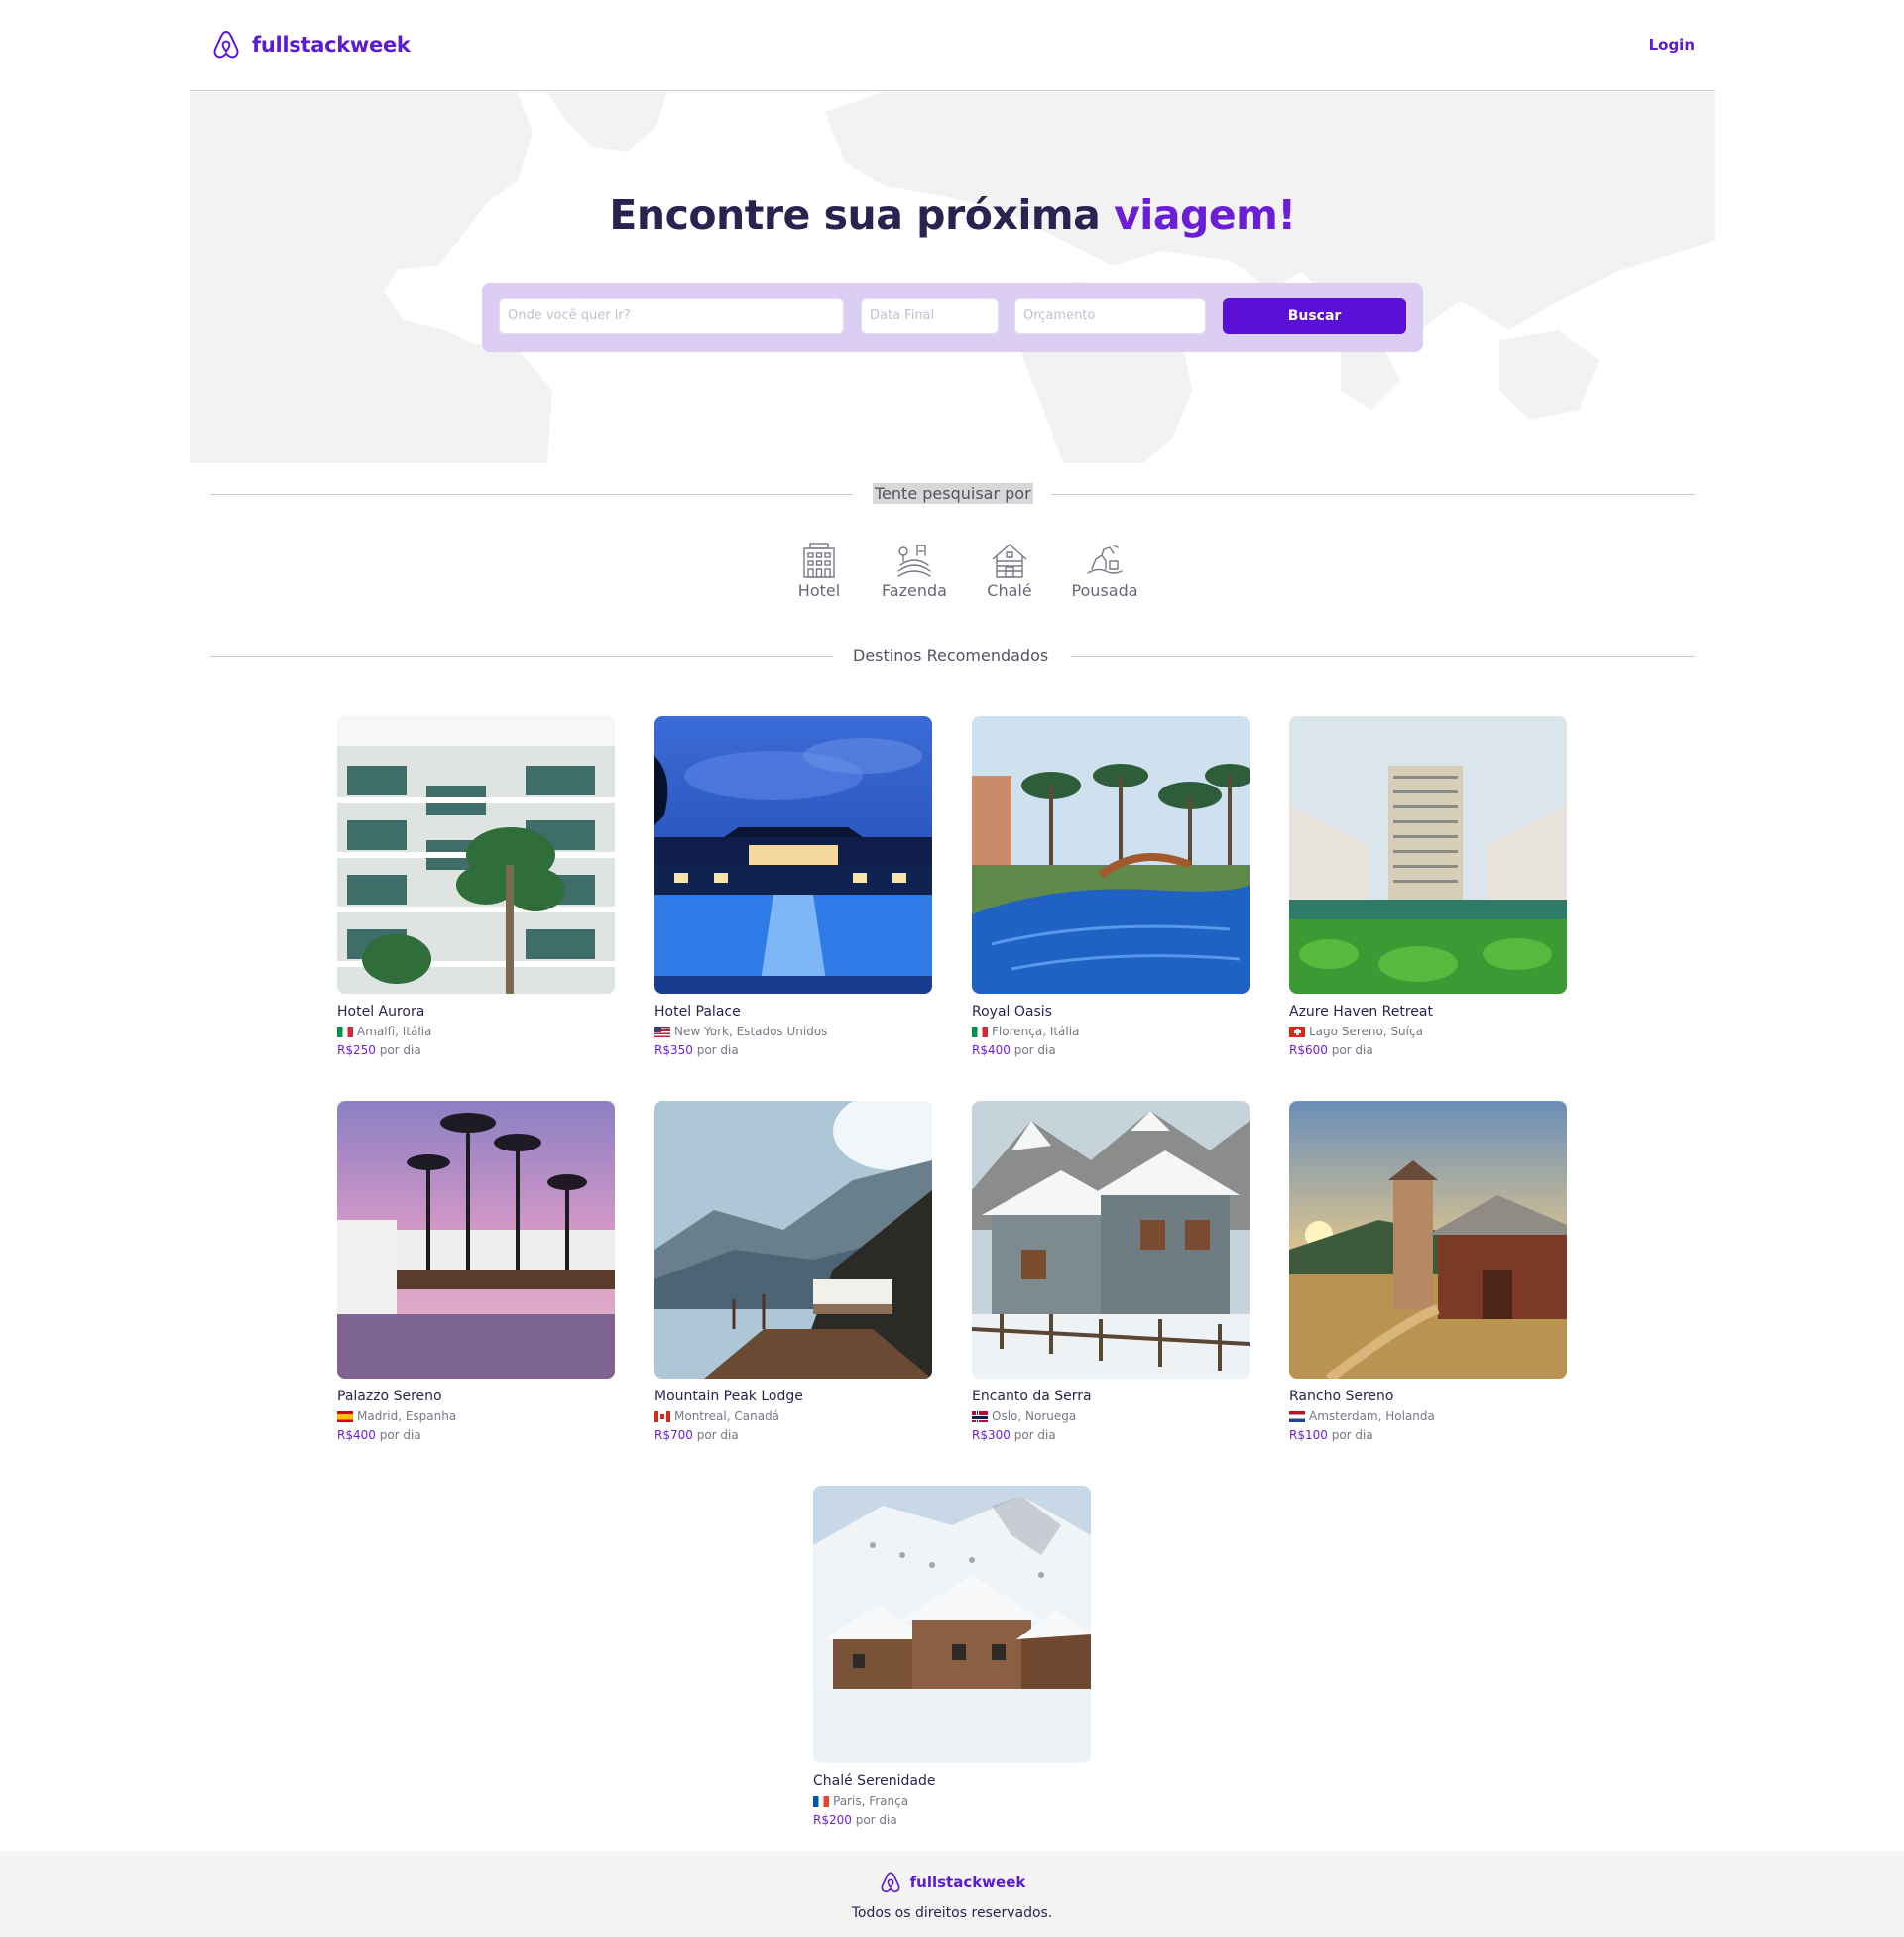 This screenshot has height=1937, width=1904. I want to click on search-bar: Buscar, so click(952, 317).